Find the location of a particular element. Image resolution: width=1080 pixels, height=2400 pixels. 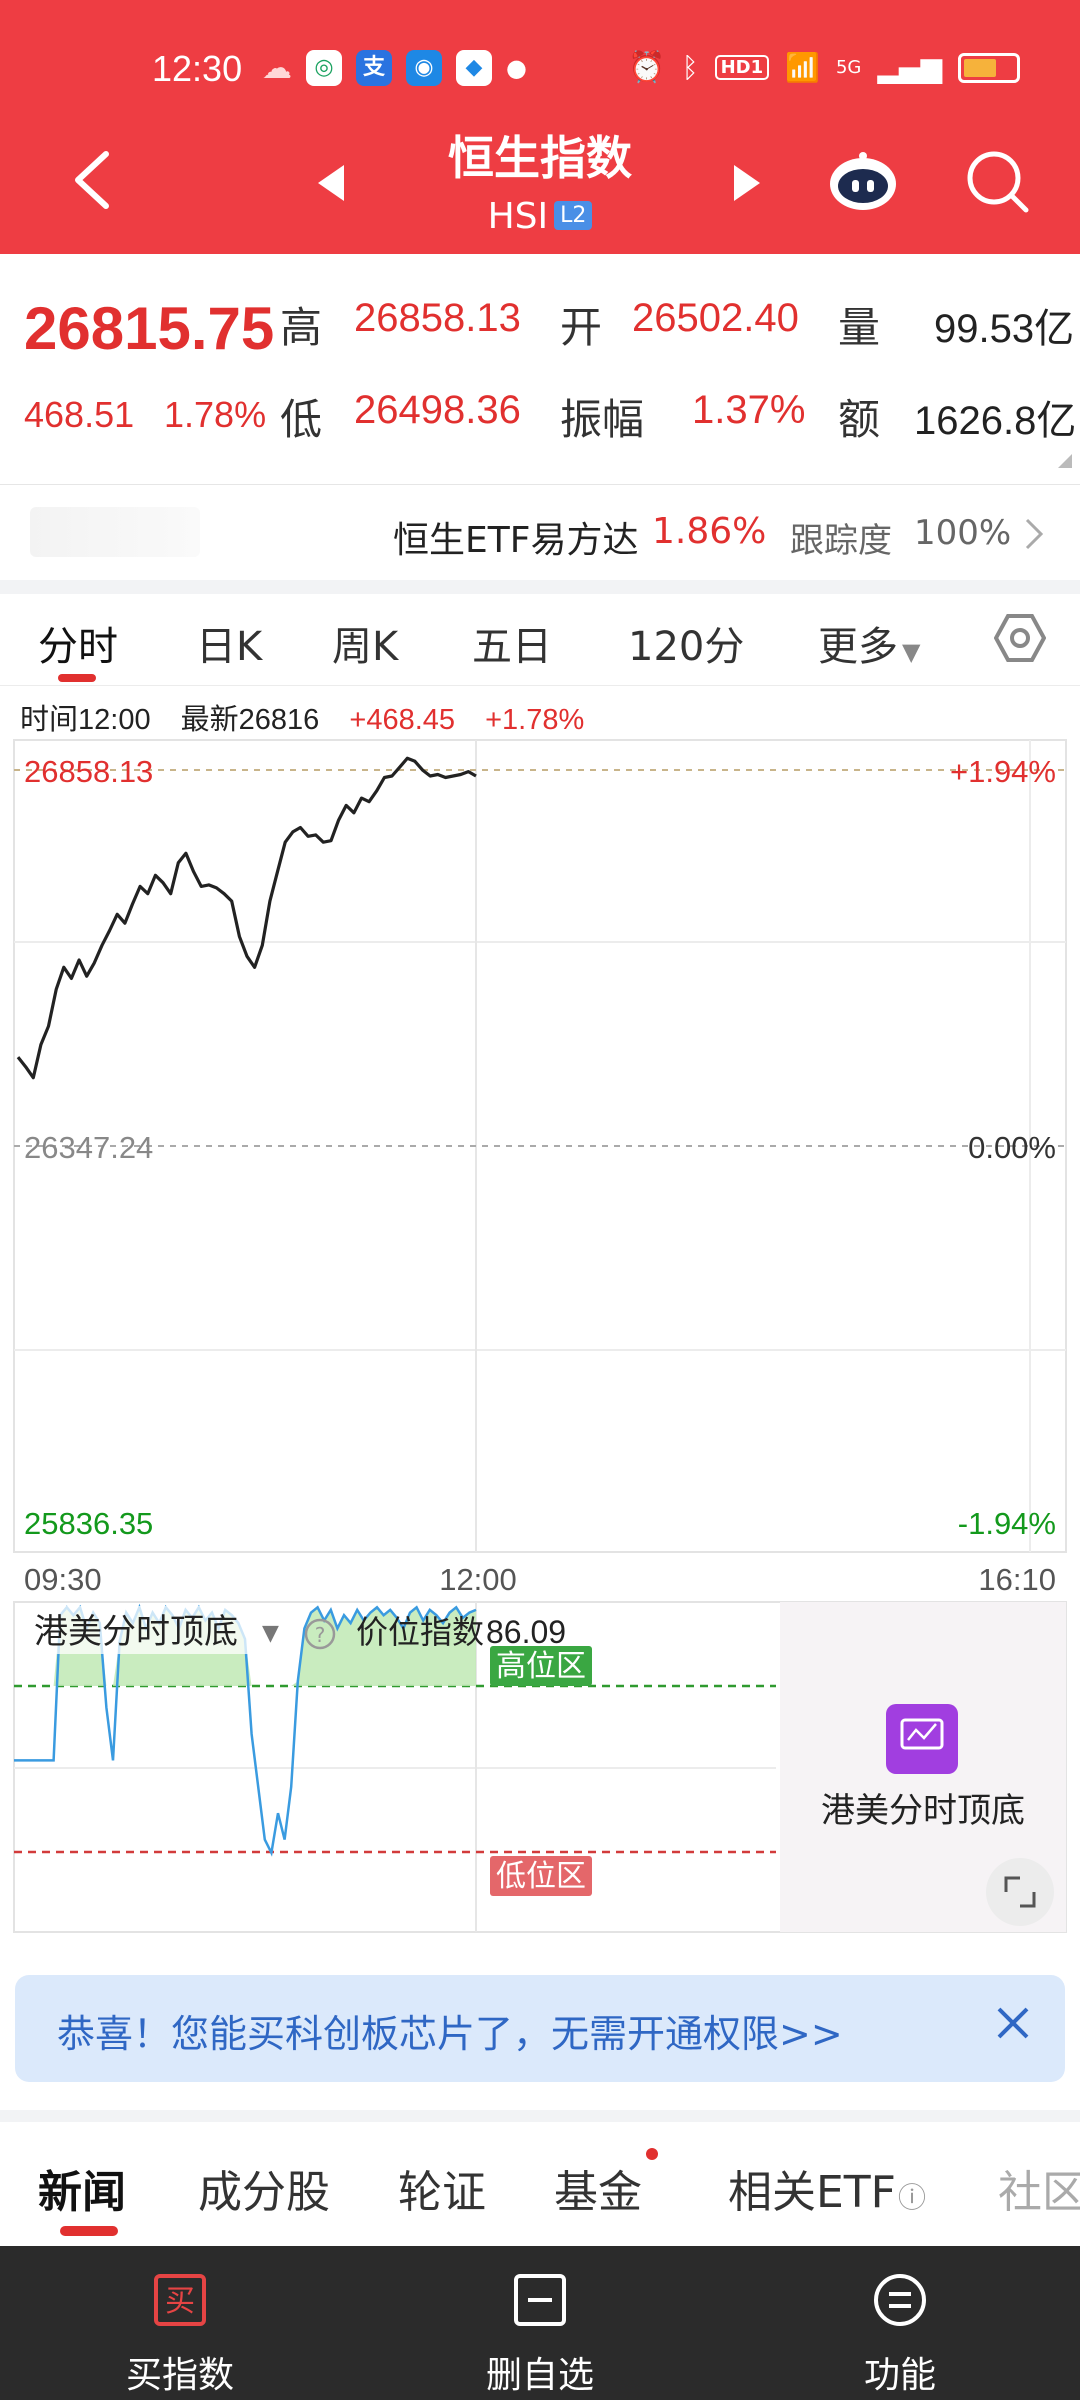

turnover-label: 额 is located at coordinates (859, 419).